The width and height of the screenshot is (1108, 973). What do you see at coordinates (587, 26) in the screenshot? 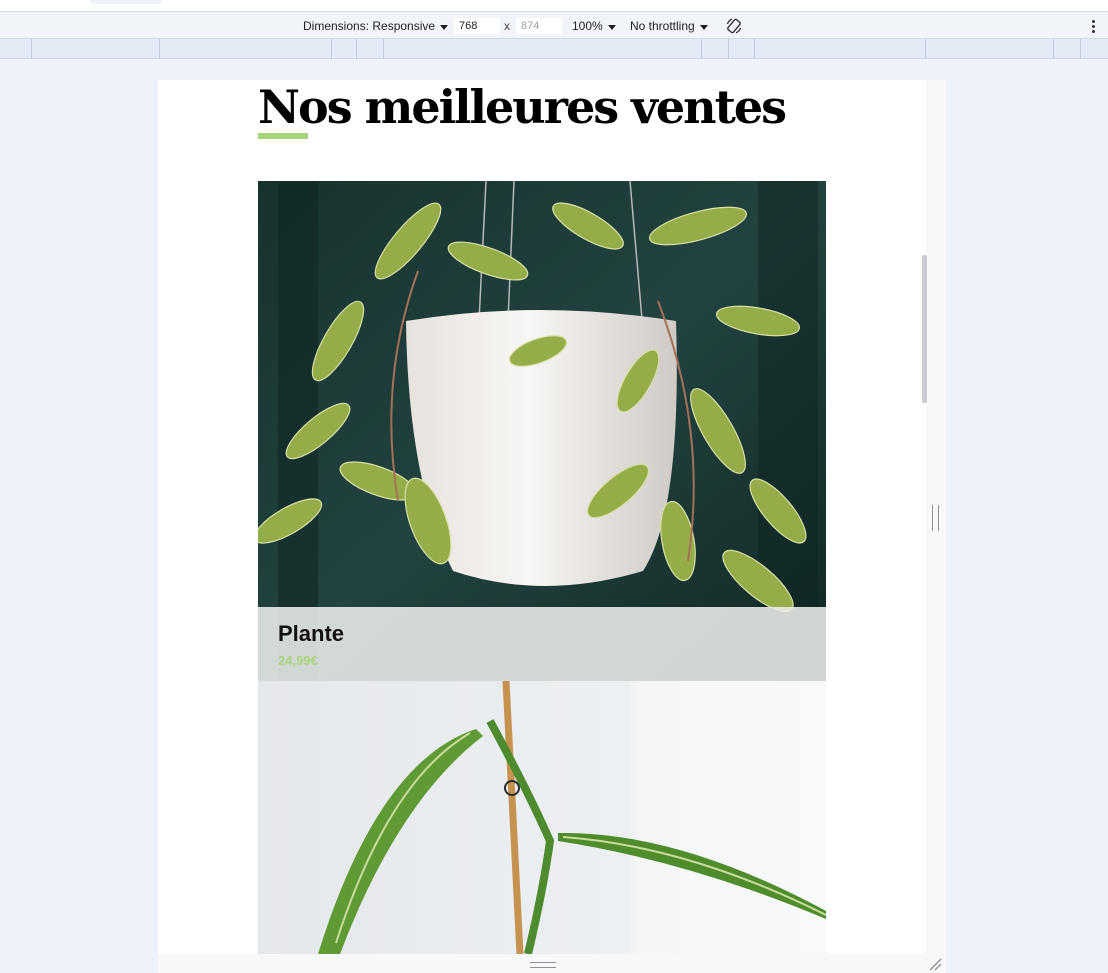
I see `zoom-label: 100%` at bounding box center [587, 26].